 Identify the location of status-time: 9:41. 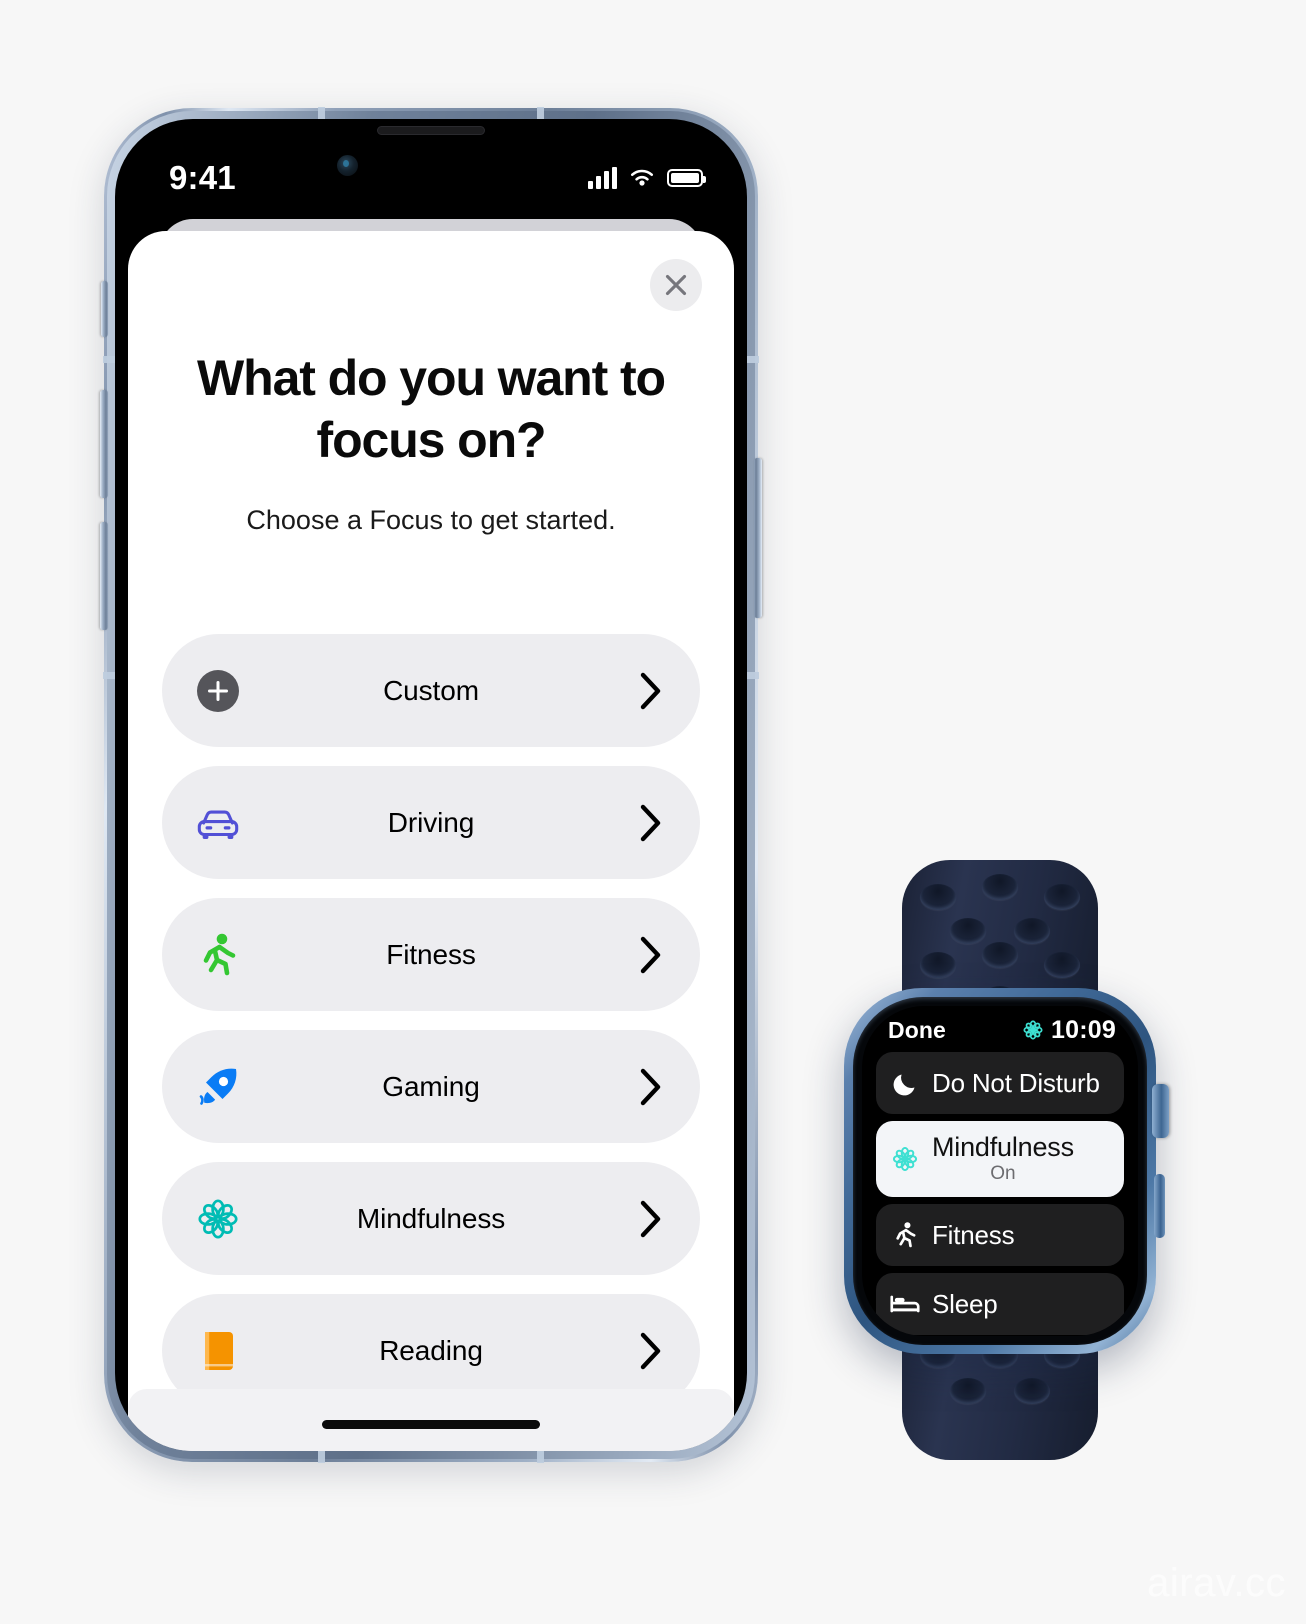
(202, 177).